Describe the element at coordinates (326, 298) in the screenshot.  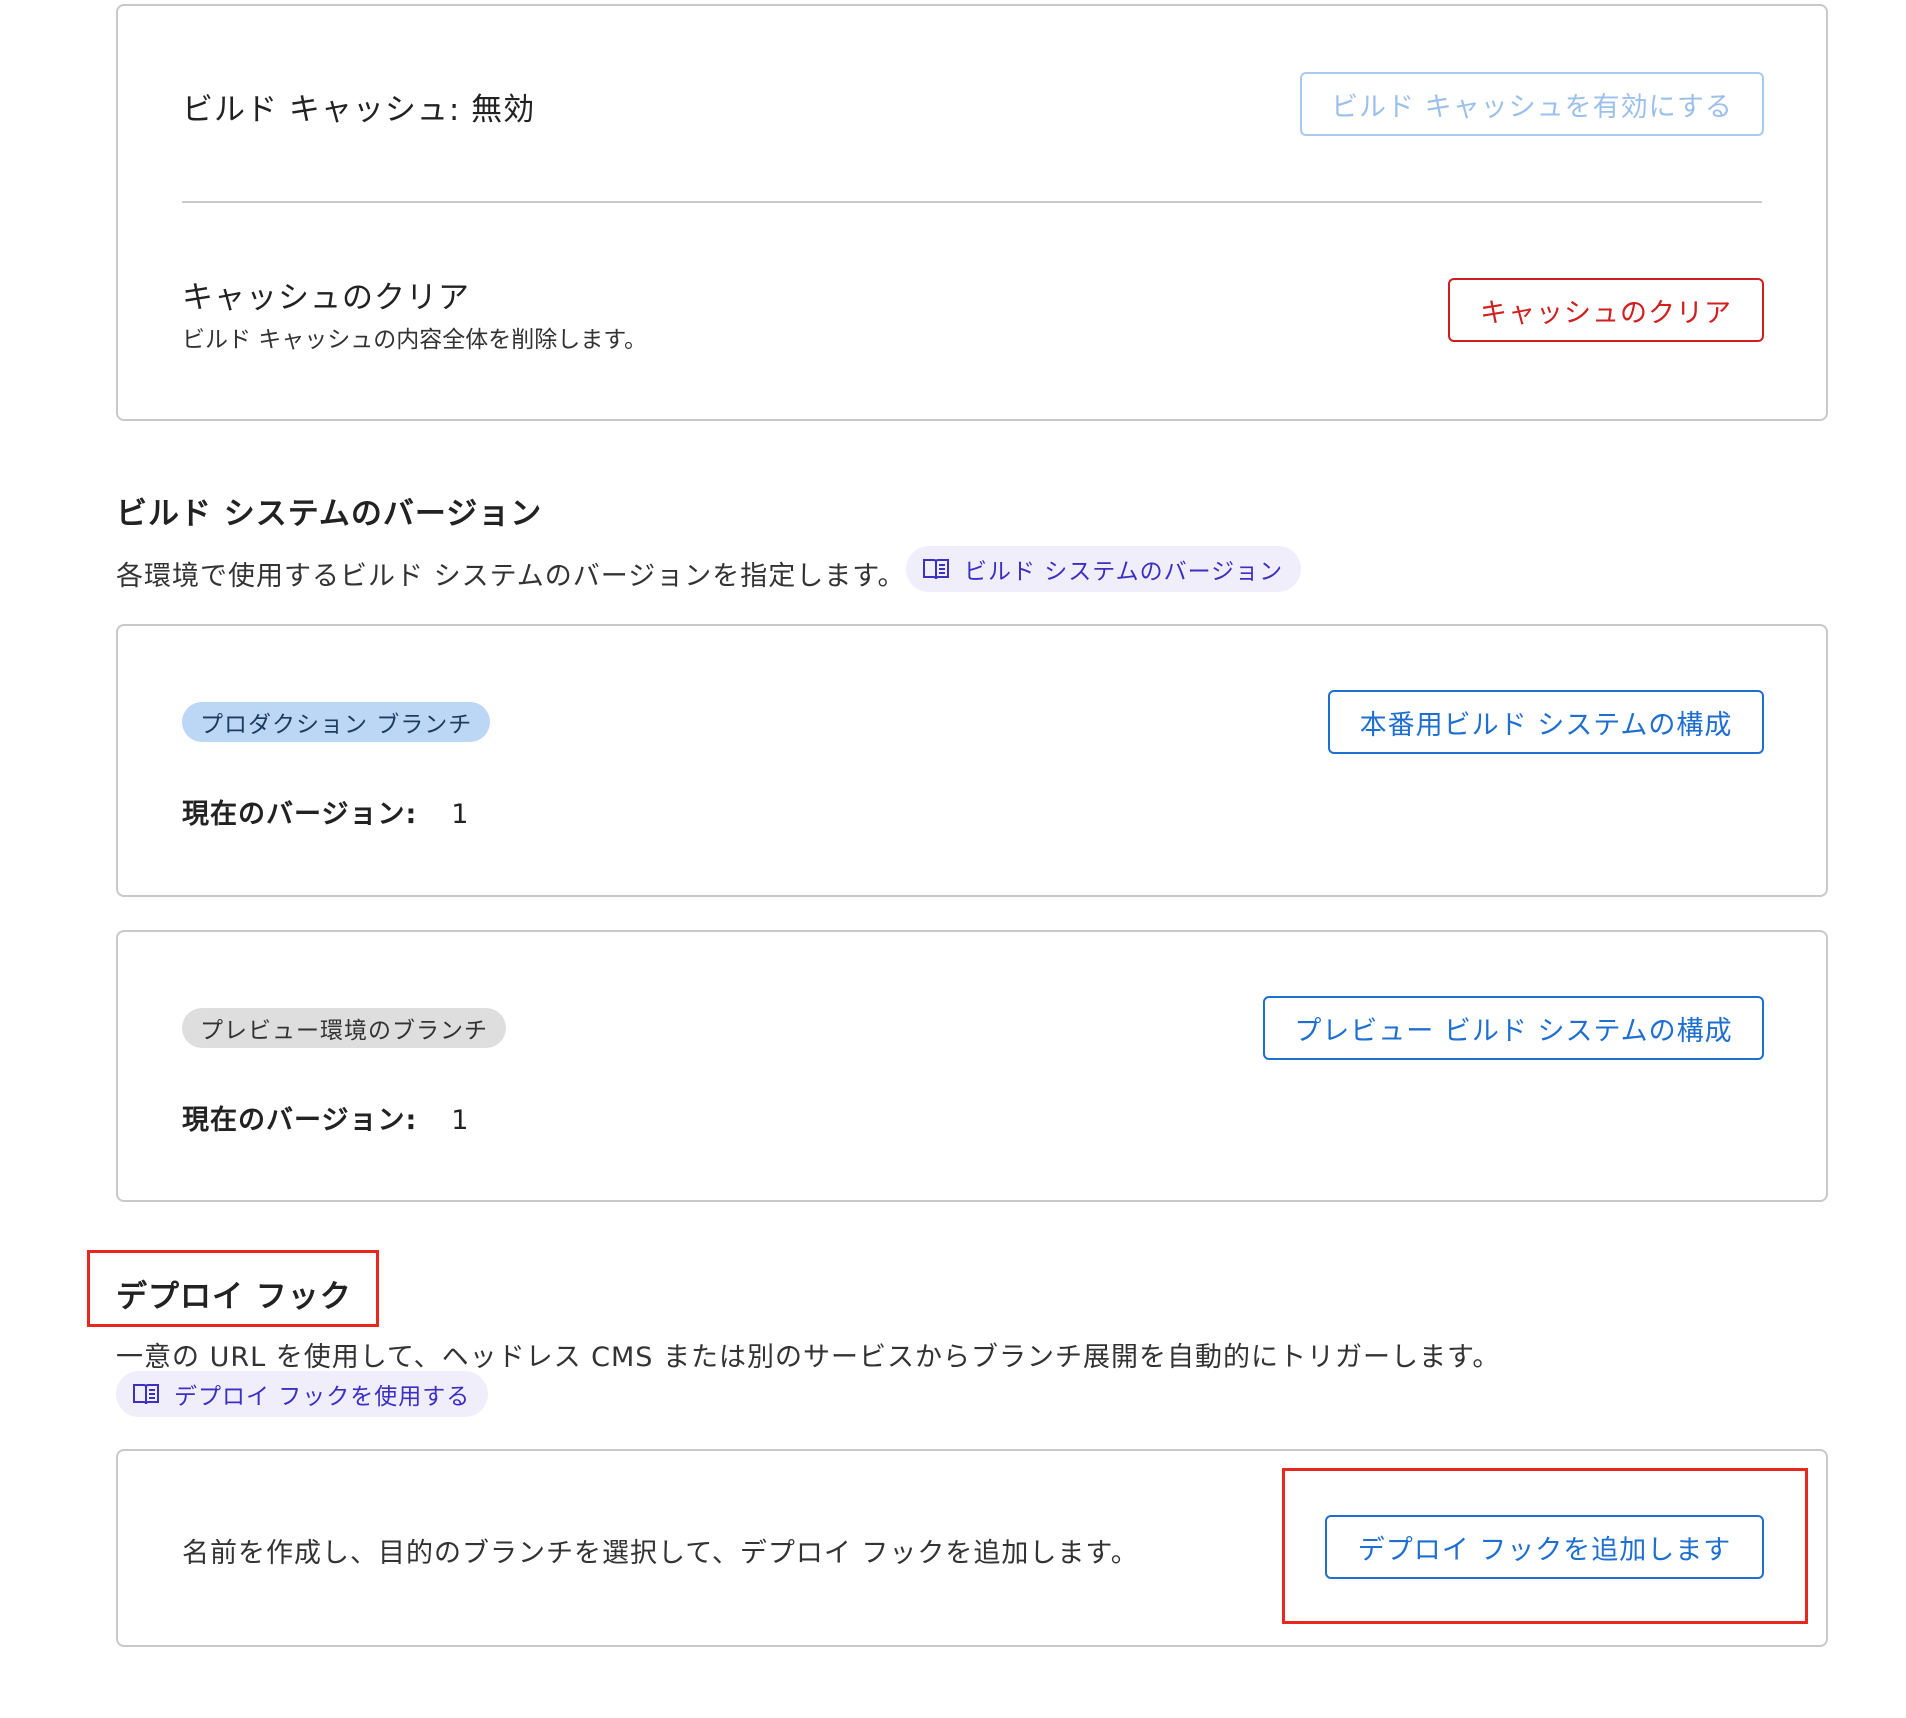
I see `clear-cache-title: キャッシュのクリア` at that location.